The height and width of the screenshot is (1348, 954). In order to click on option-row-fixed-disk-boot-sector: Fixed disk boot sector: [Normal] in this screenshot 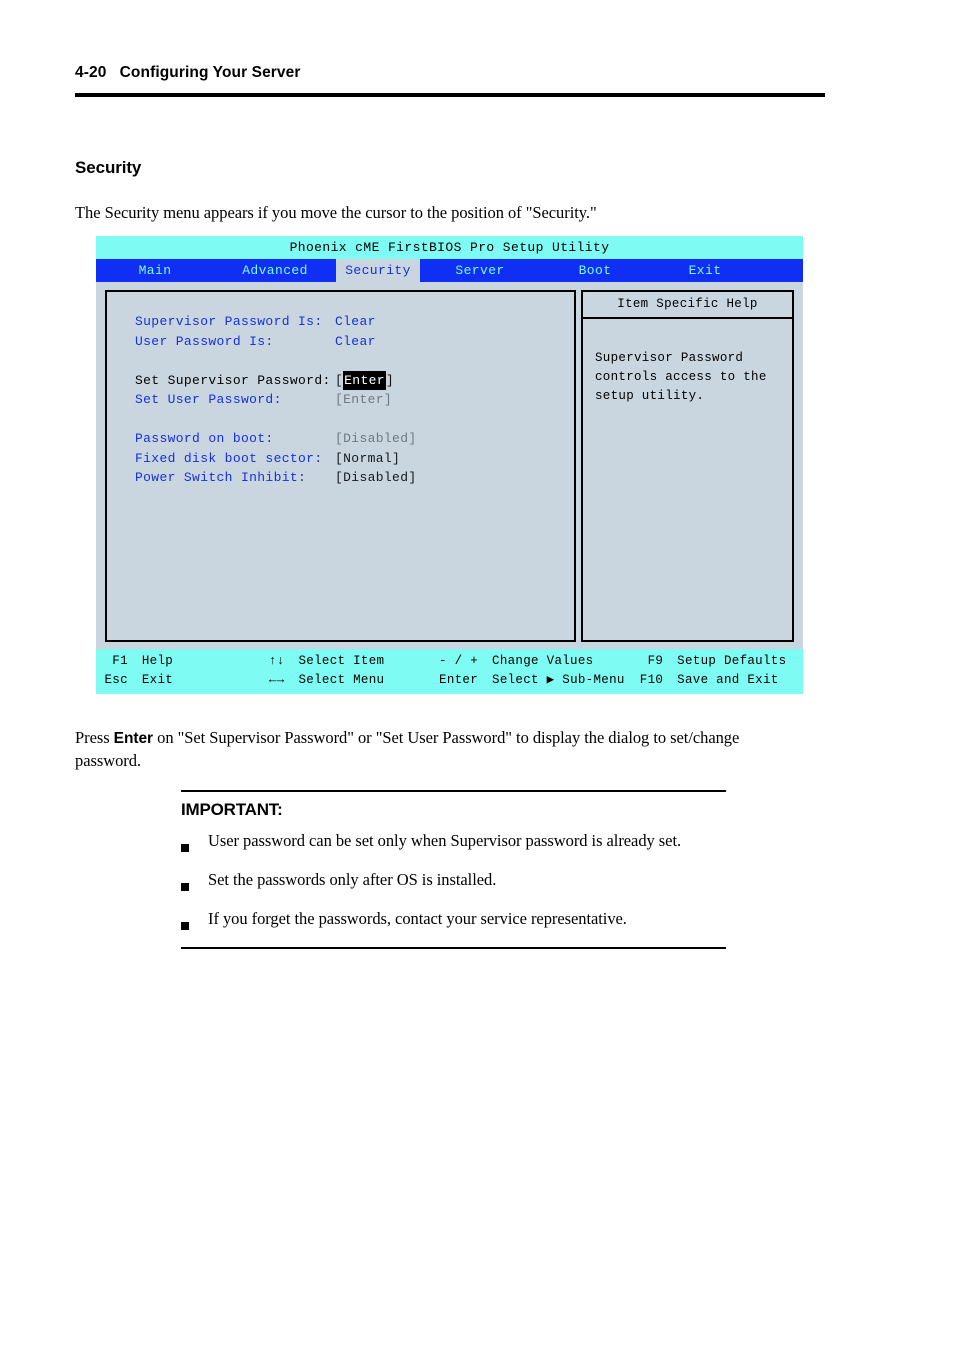, I will do `click(354, 459)`.